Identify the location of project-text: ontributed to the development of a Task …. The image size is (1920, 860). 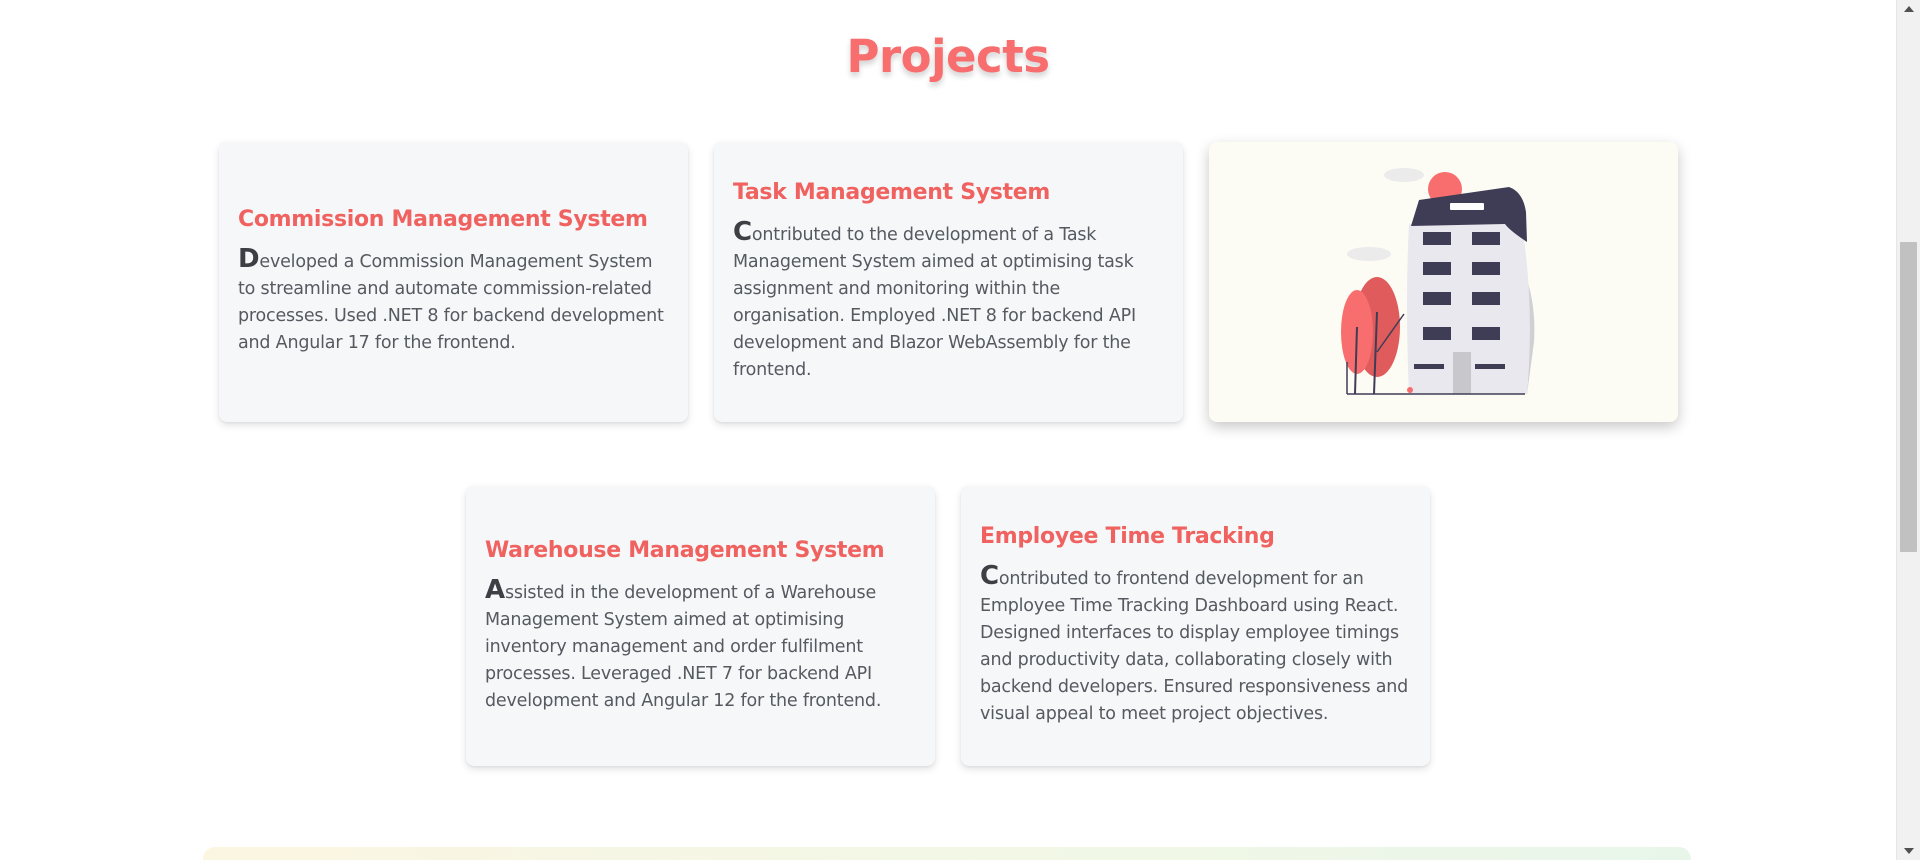
(934, 302).